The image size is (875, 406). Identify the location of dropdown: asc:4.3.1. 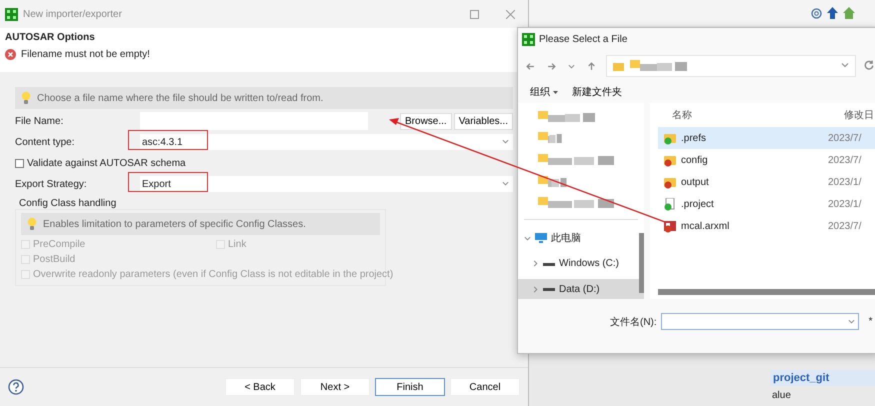
(326, 142).